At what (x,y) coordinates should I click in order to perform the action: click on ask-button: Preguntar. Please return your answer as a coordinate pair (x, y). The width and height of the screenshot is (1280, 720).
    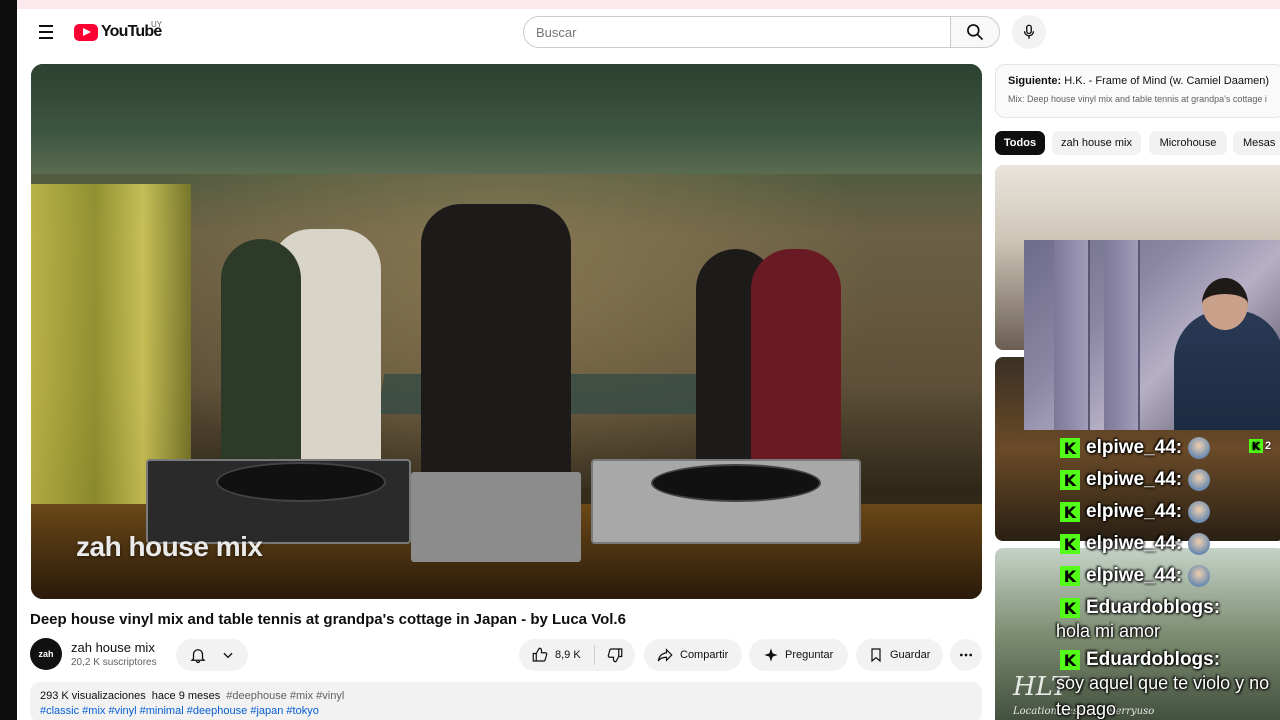
    Looking at the image, I should click on (798, 655).